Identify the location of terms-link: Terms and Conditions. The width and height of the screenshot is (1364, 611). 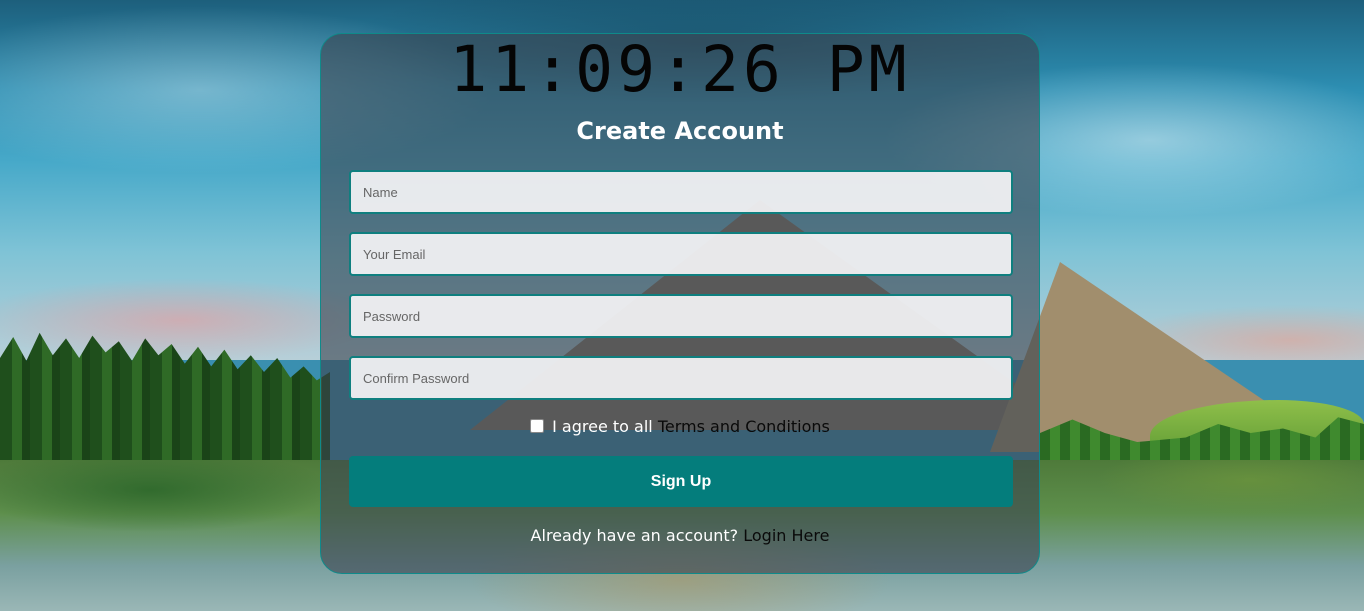
(744, 426).